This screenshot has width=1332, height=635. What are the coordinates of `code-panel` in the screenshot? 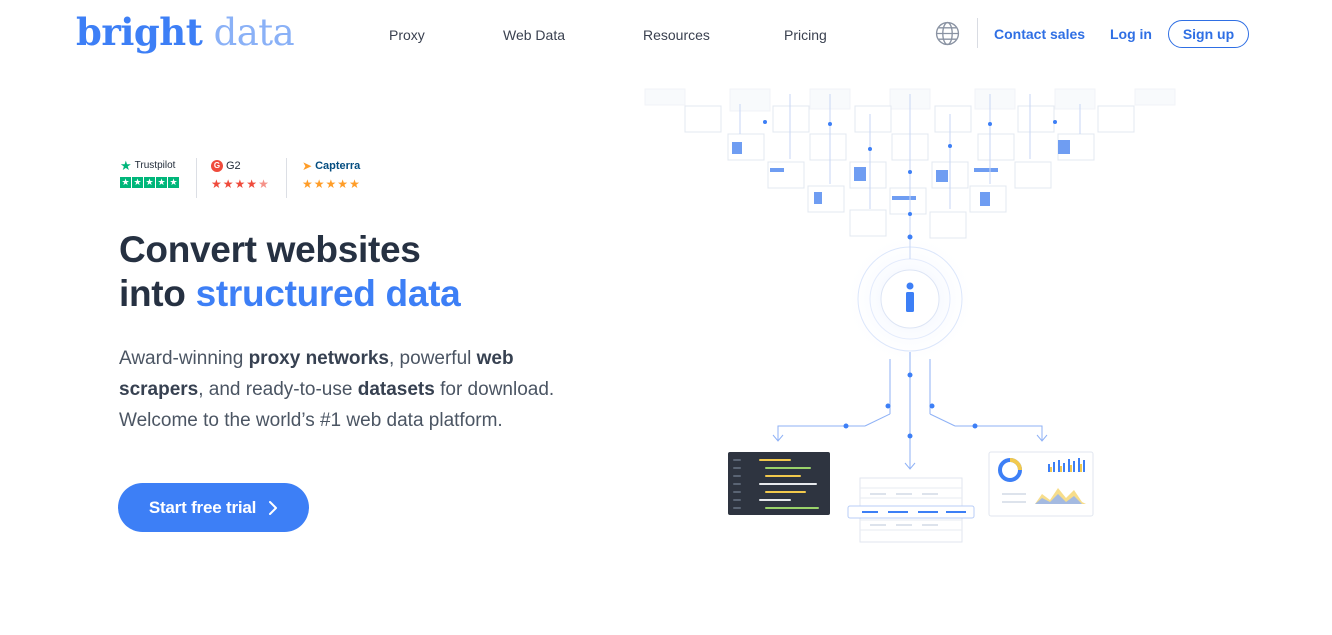 It's located at (779, 483).